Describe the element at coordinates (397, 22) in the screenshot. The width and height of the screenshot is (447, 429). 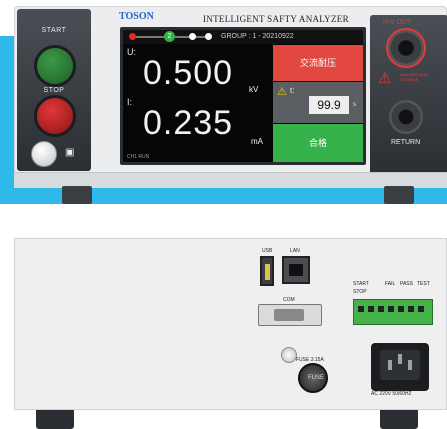
I see `hv-out-label: H.V OUT` at that location.